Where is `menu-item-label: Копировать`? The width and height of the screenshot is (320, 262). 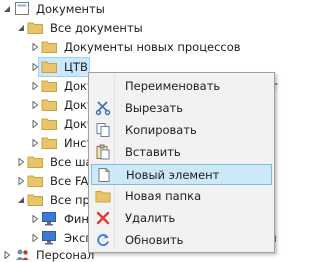
menu-item-label: Копировать is located at coordinates (161, 130).